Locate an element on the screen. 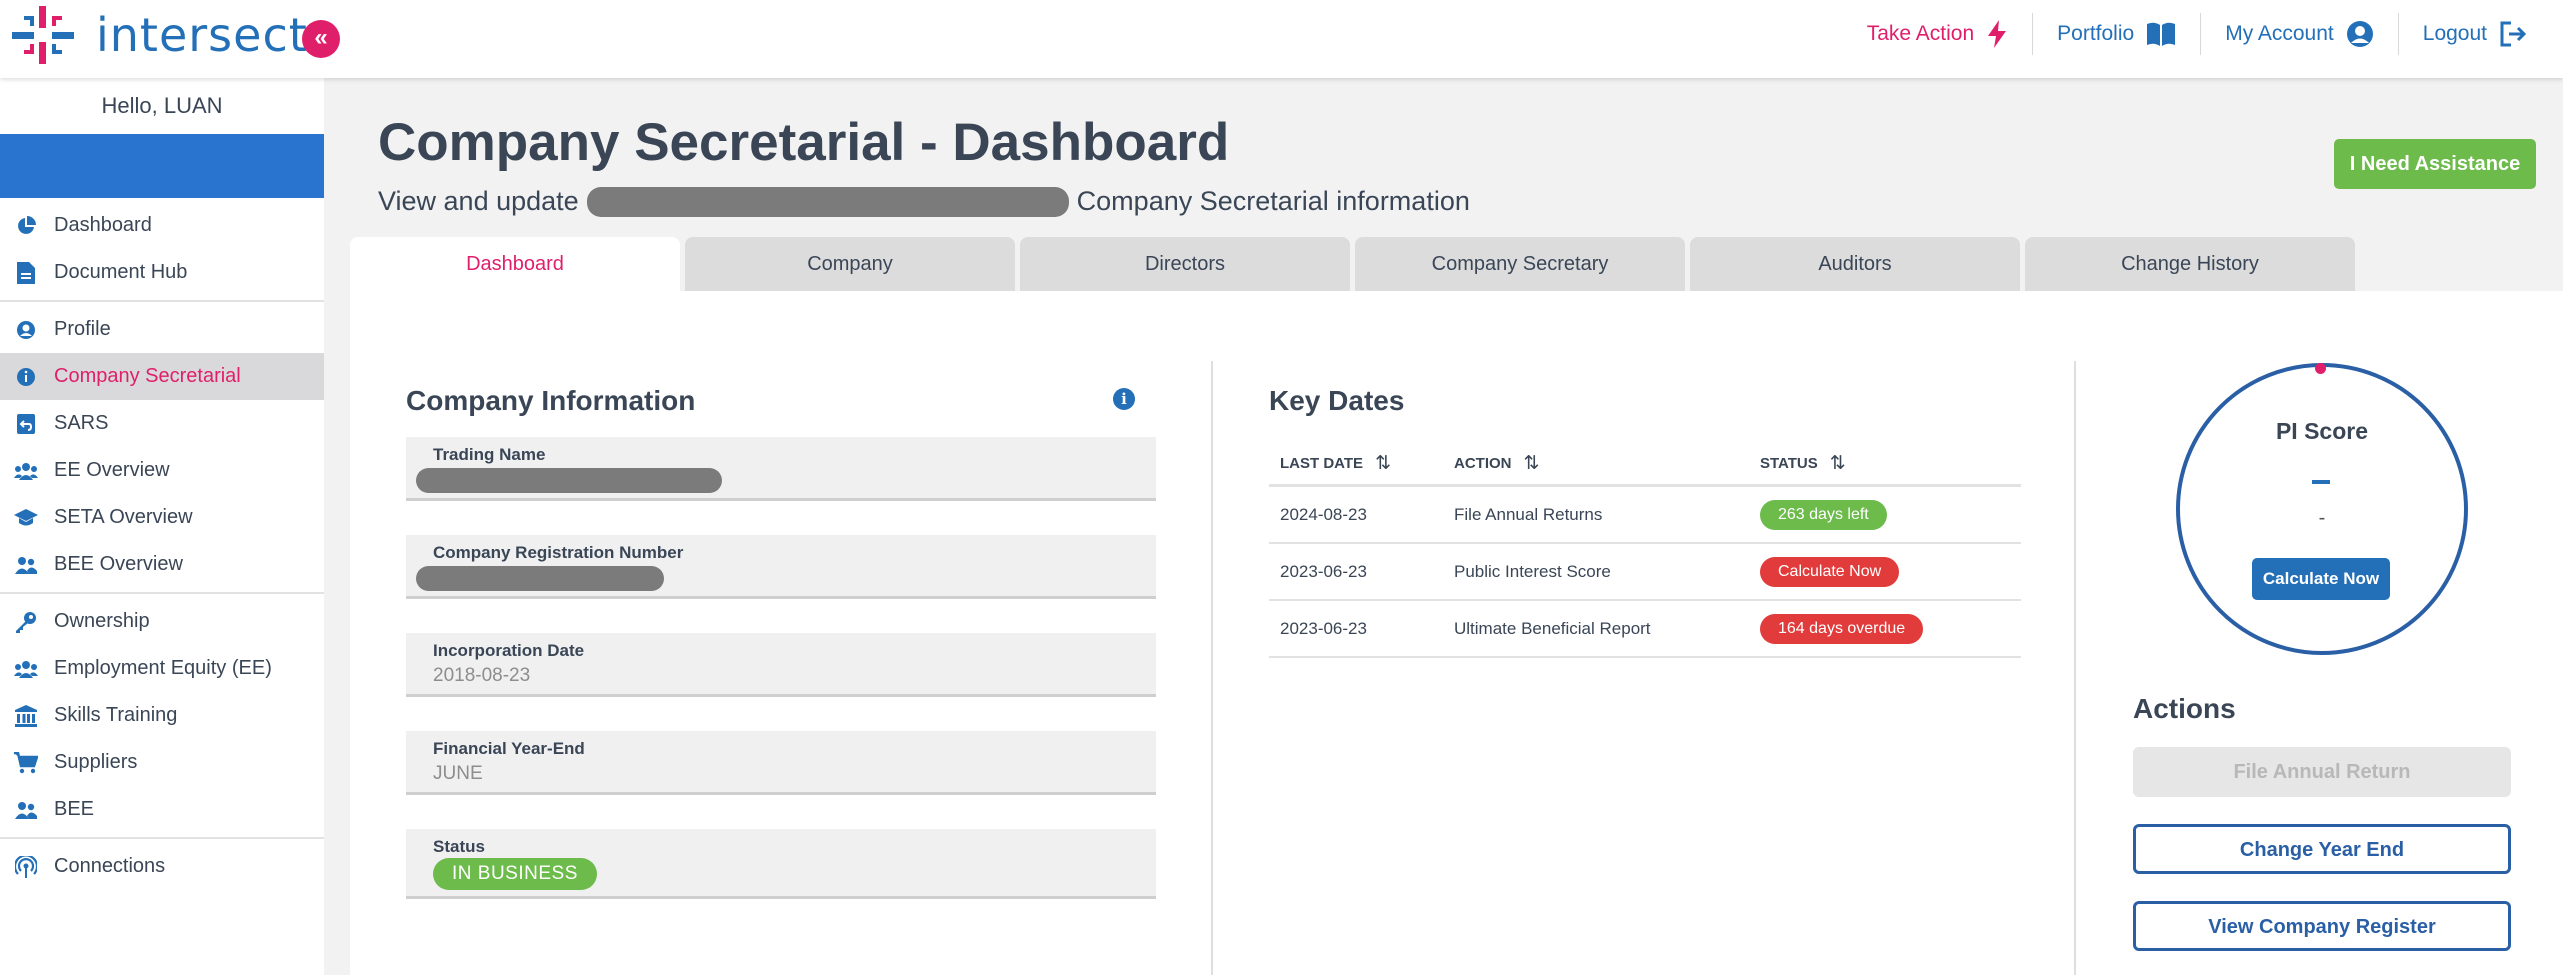 The width and height of the screenshot is (2563, 975). tab-company-secretary: Company Secretary is located at coordinates (1520, 264).